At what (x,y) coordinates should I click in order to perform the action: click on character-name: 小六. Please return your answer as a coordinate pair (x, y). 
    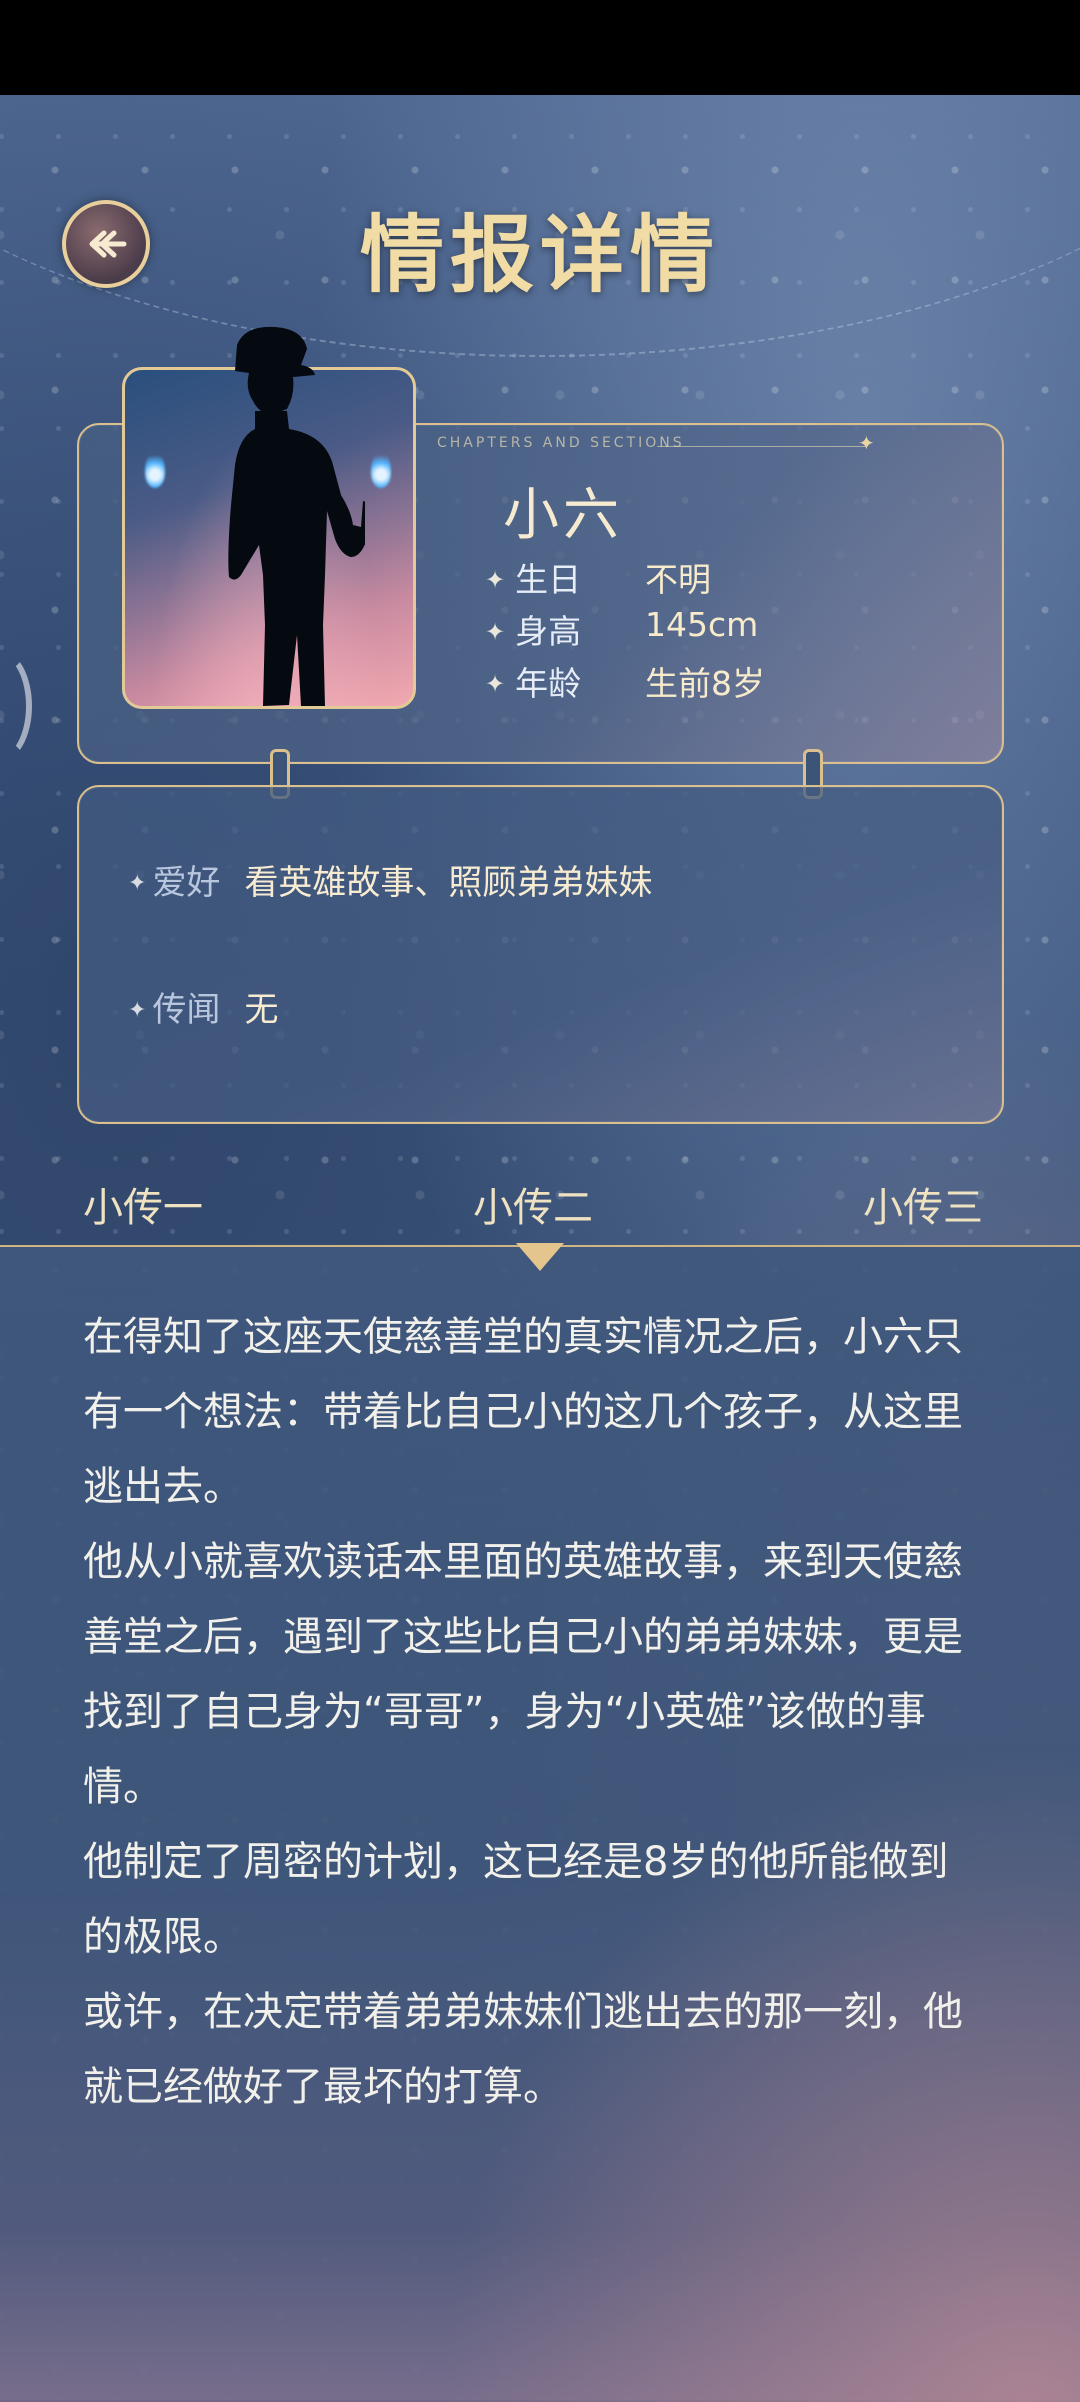
    Looking at the image, I should click on (563, 515).